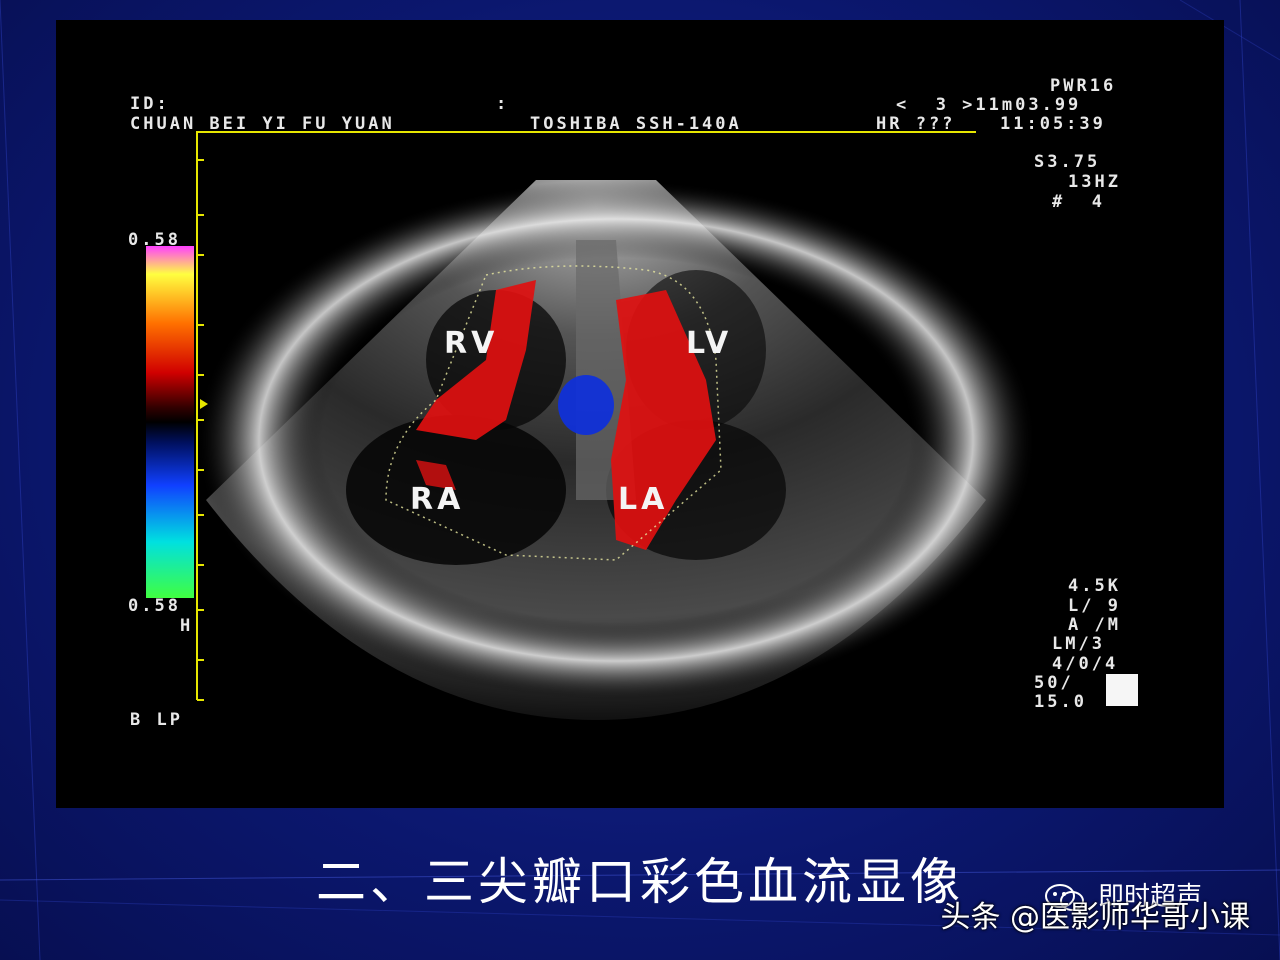  Describe the element at coordinates (262, 124) in the screenshot. I see `hospital-name: CHUAN BEI YI FU YUAN` at that location.